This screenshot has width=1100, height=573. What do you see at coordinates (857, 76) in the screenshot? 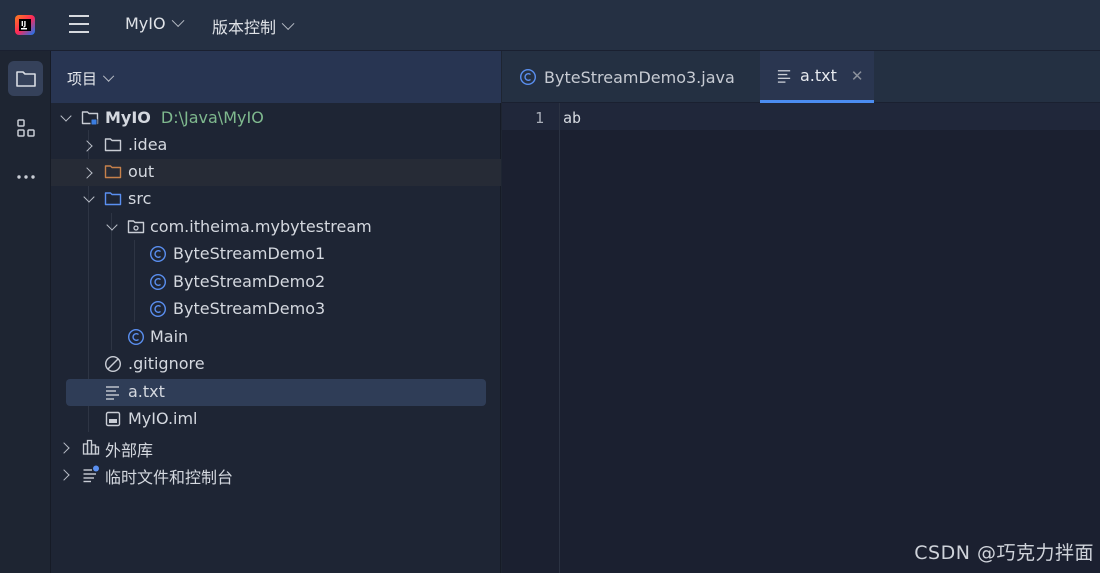
I see `close-icon: ✕` at bounding box center [857, 76].